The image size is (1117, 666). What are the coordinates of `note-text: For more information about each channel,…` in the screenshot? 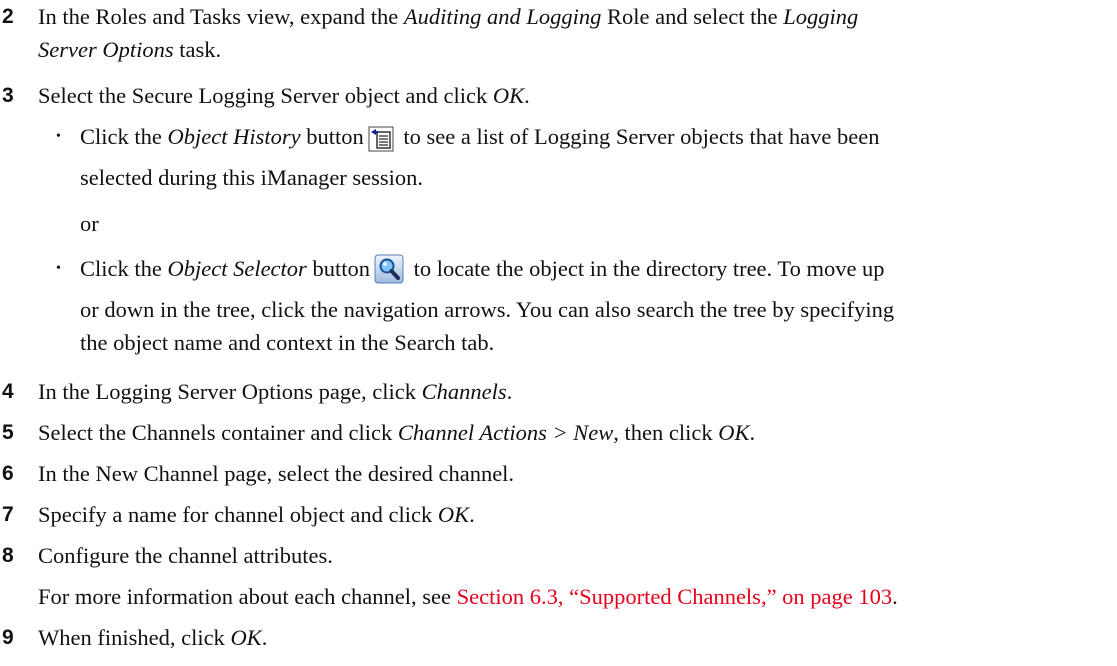 It's located at (573, 596).